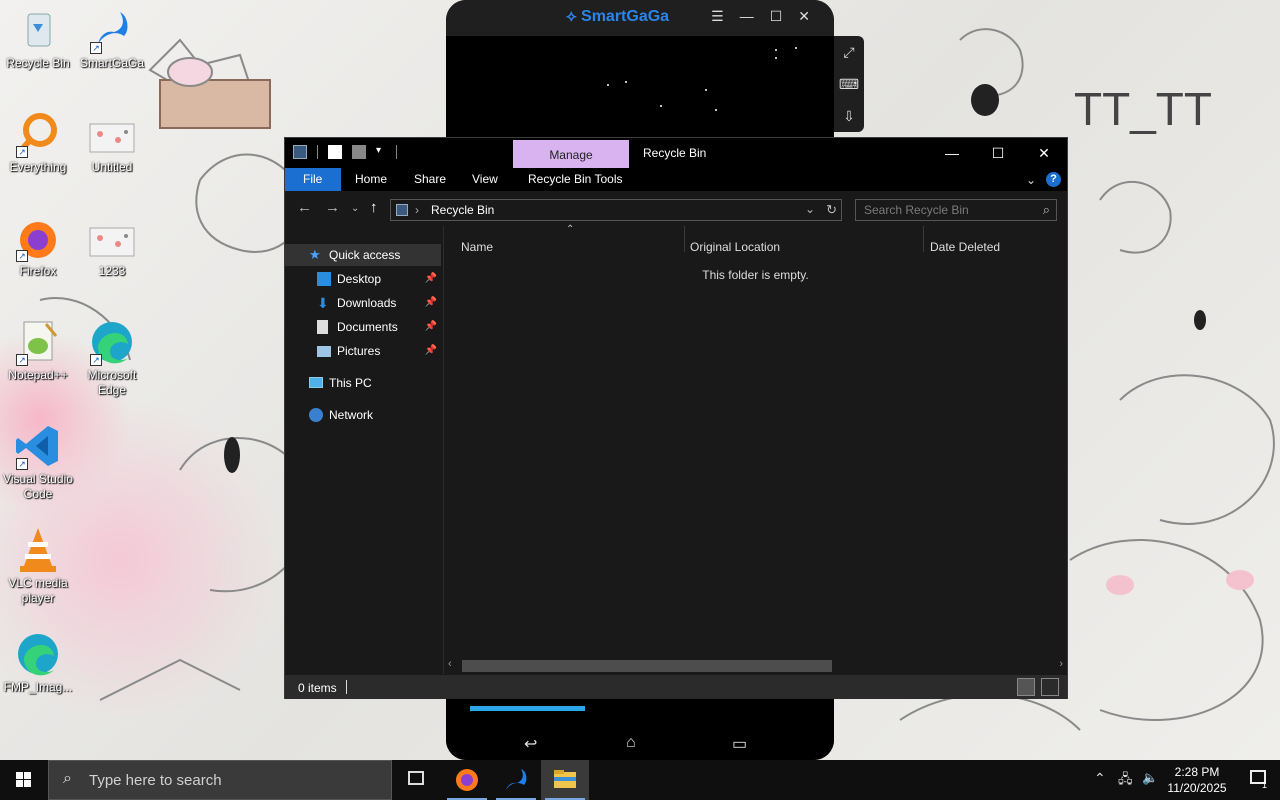 Image resolution: width=1280 pixels, height=800 pixels. Describe the element at coordinates (363, 255) in the screenshot. I see `sidebar-item-quick-access: ★ Quick access` at that location.